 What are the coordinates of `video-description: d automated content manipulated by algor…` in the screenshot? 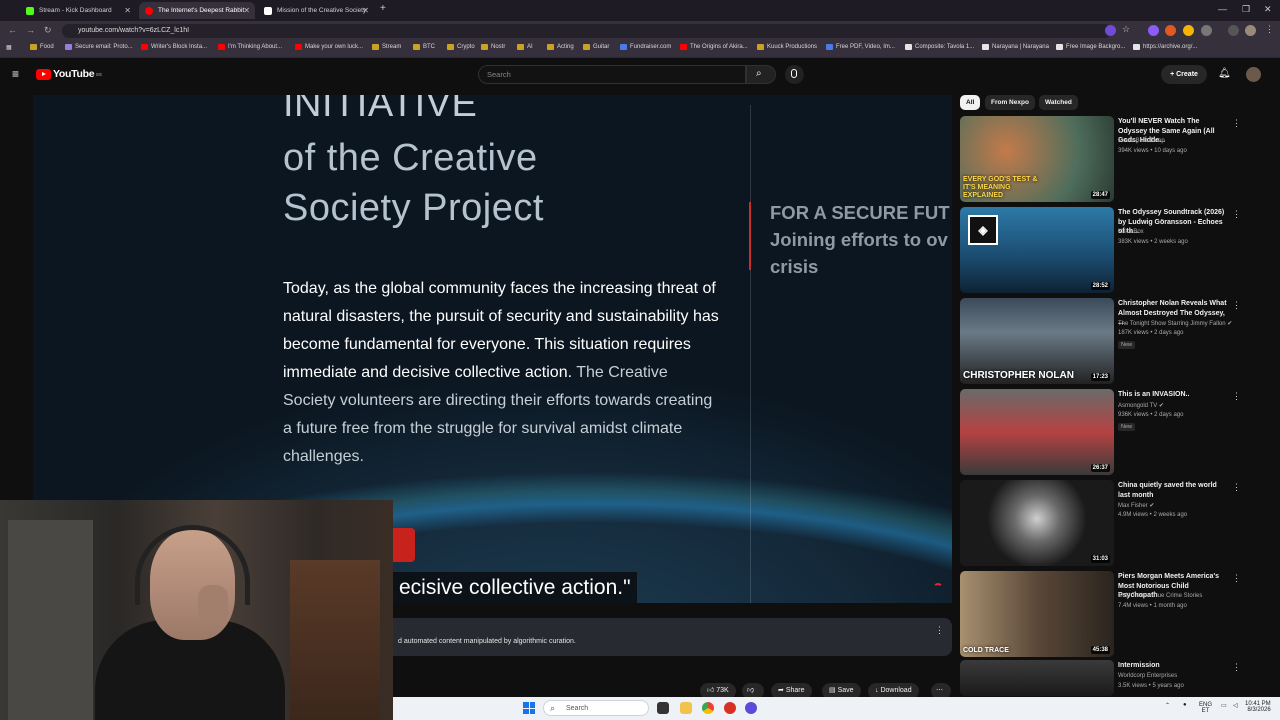 It's located at (672, 637).